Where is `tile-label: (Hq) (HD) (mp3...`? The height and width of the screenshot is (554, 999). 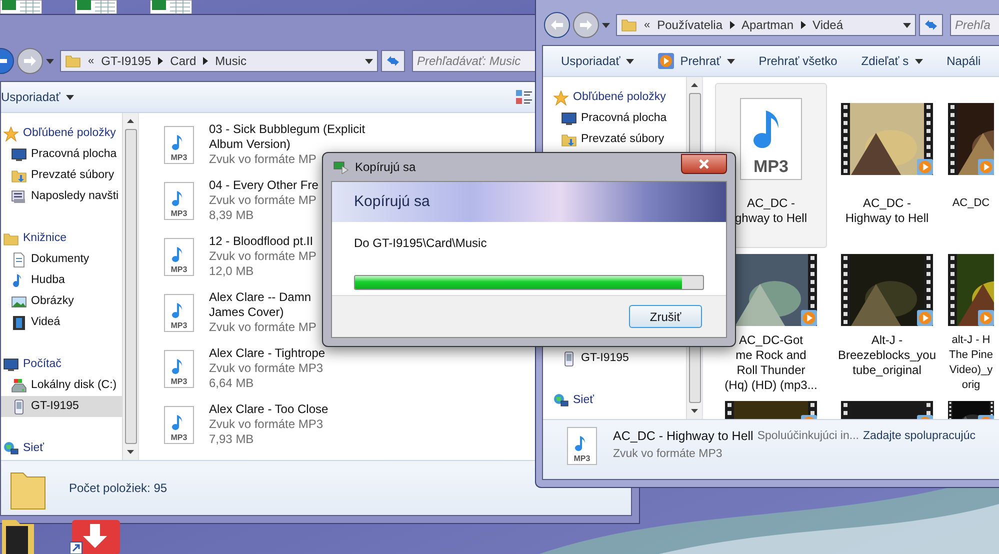
tile-label: (Hq) (HD) (mp3... is located at coordinates (771, 385).